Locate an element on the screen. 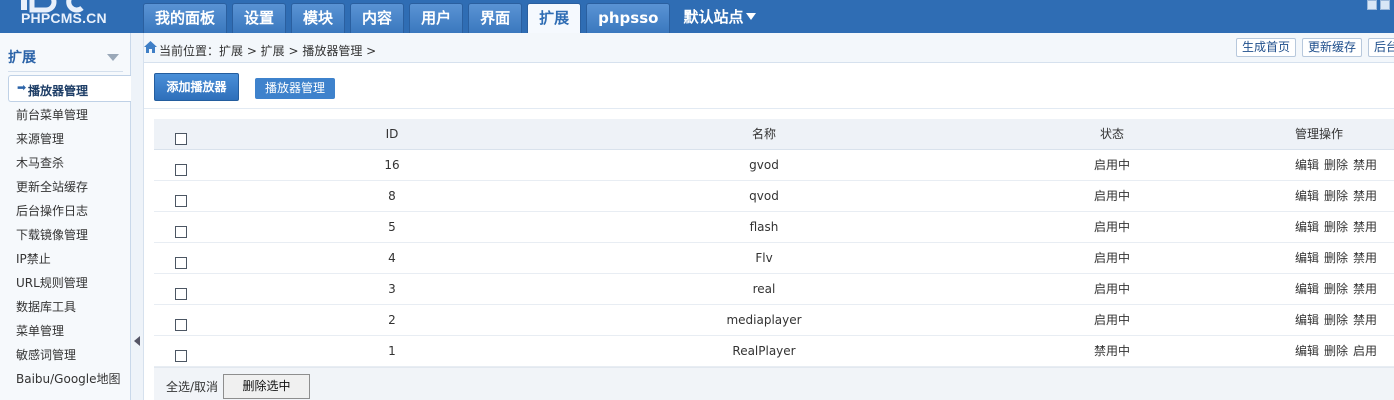 The width and height of the screenshot is (1394, 400). quick-actions: 生成首页 更新缓存 后台 is located at coordinates (1315, 47).